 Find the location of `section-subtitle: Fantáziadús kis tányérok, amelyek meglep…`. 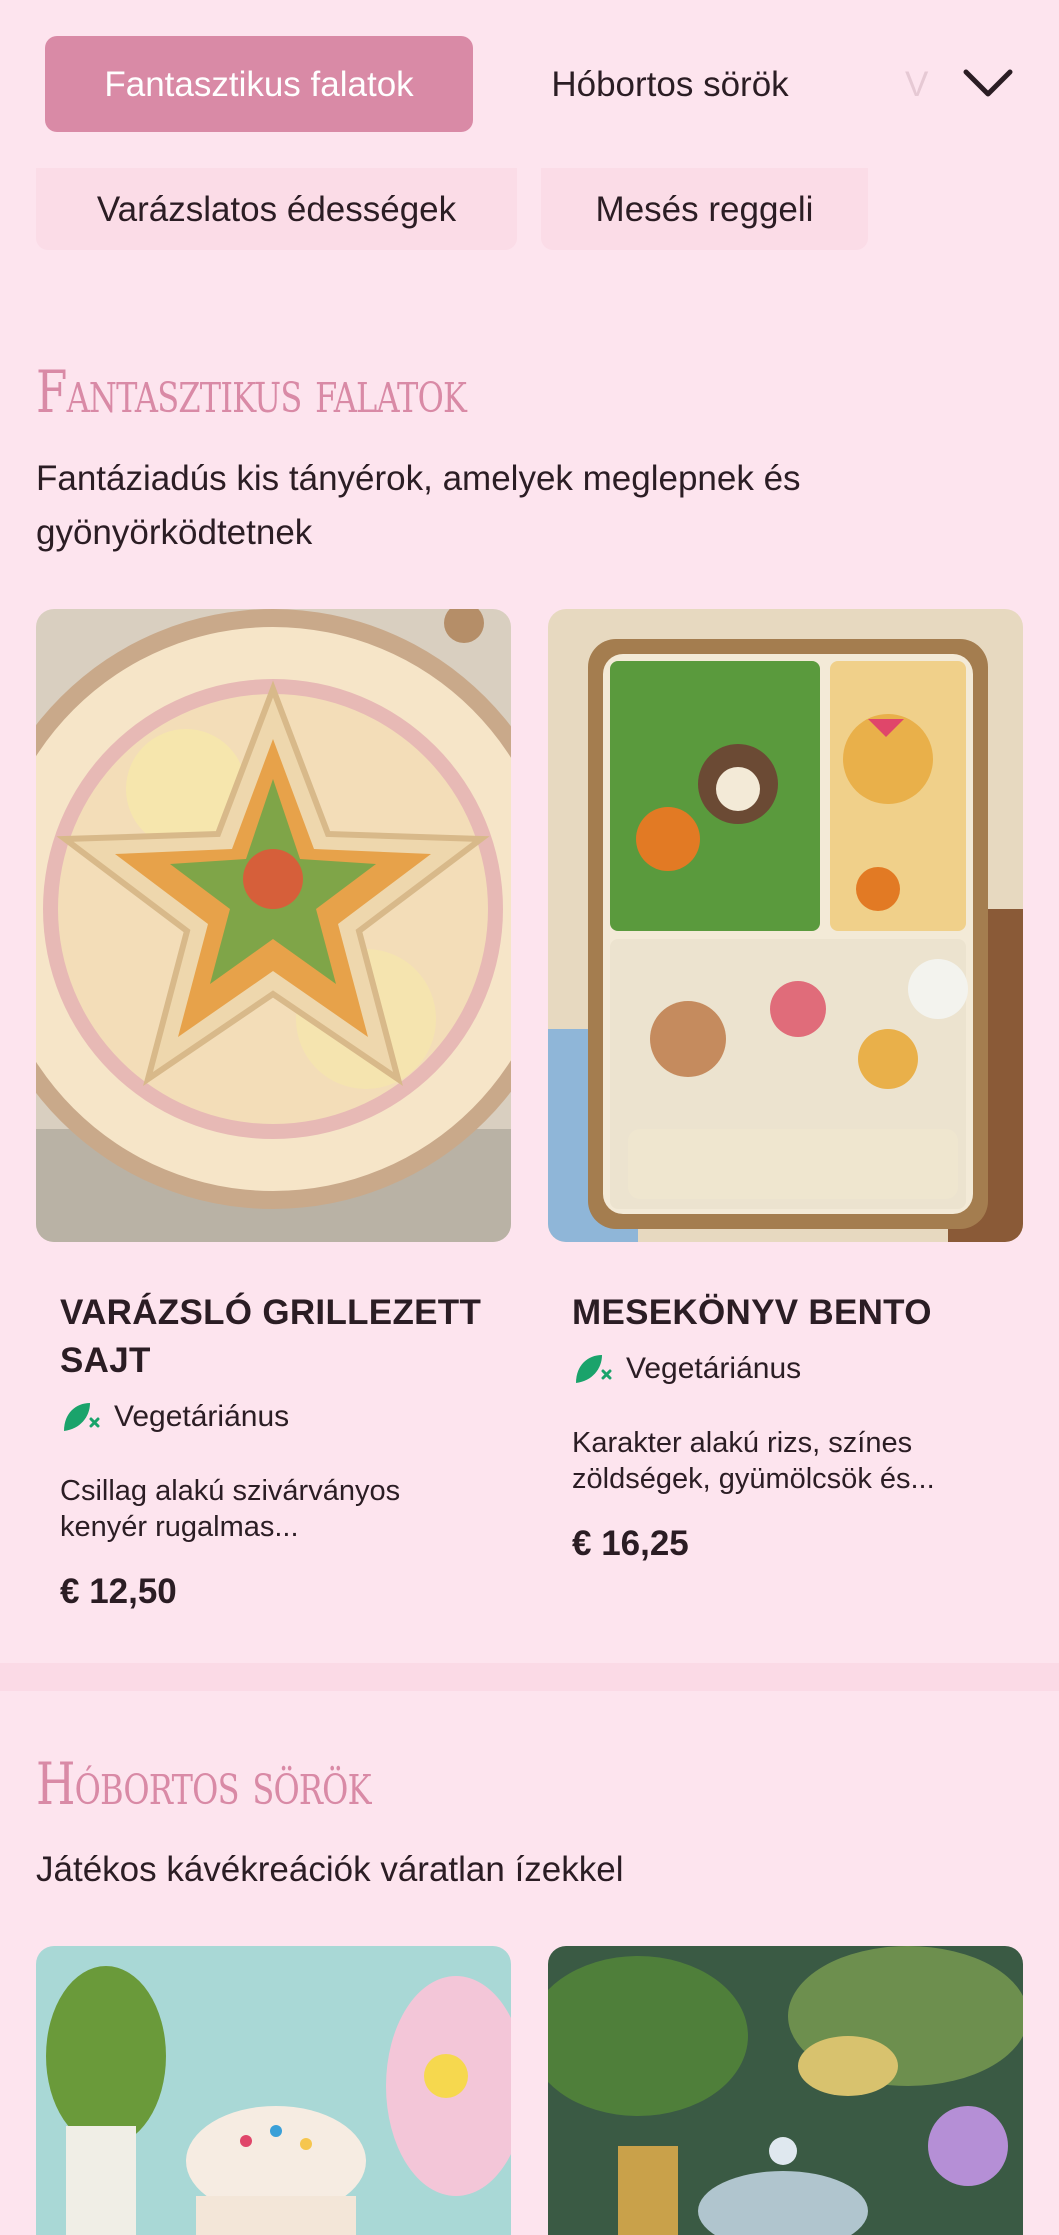

section-subtitle: Fantáziadús kis tányérok, amelyek meglep… is located at coordinates (418, 505).